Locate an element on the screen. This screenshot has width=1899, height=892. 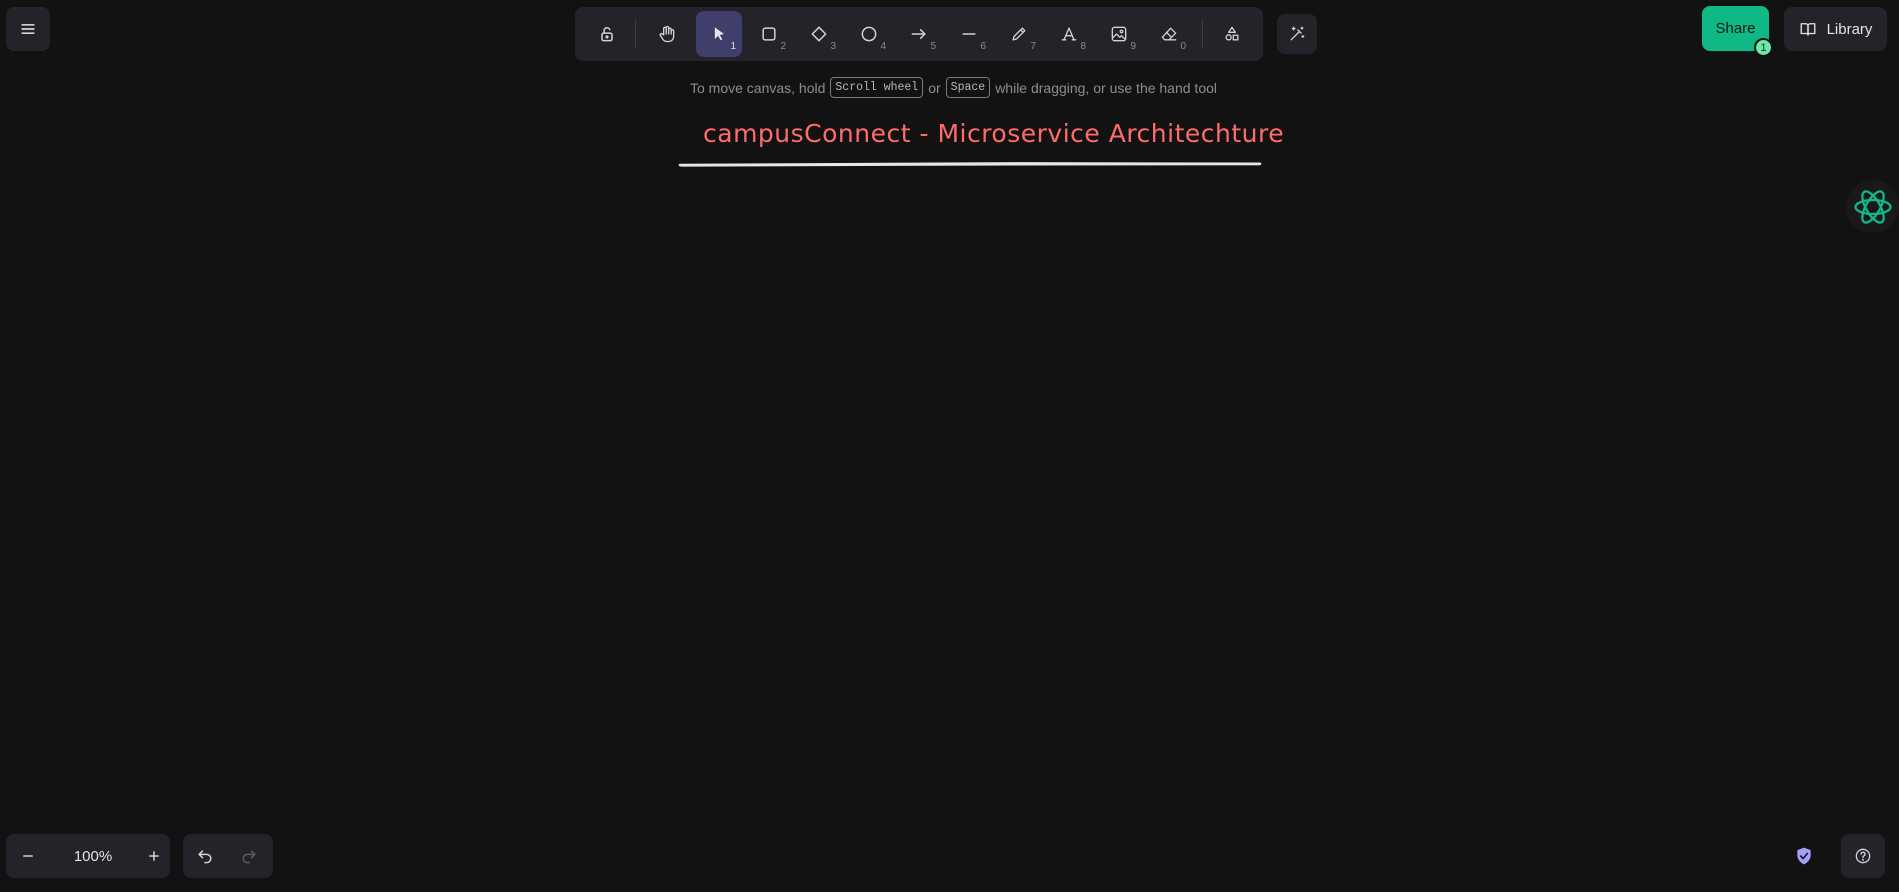
undo-button is located at coordinates (205, 856).